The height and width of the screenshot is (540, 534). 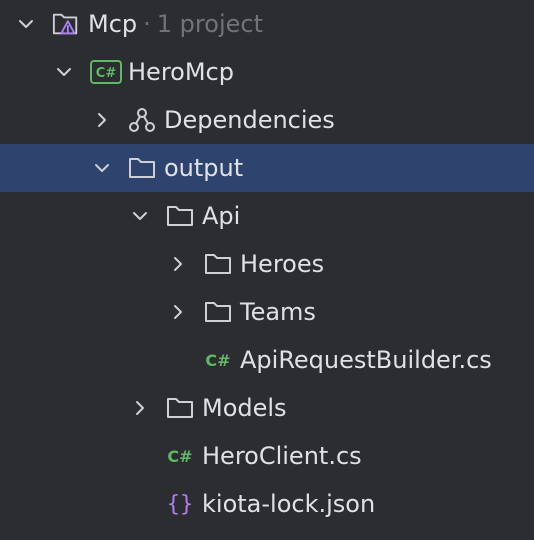 I want to click on tree-label: Heroes, so click(x=282, y=264).